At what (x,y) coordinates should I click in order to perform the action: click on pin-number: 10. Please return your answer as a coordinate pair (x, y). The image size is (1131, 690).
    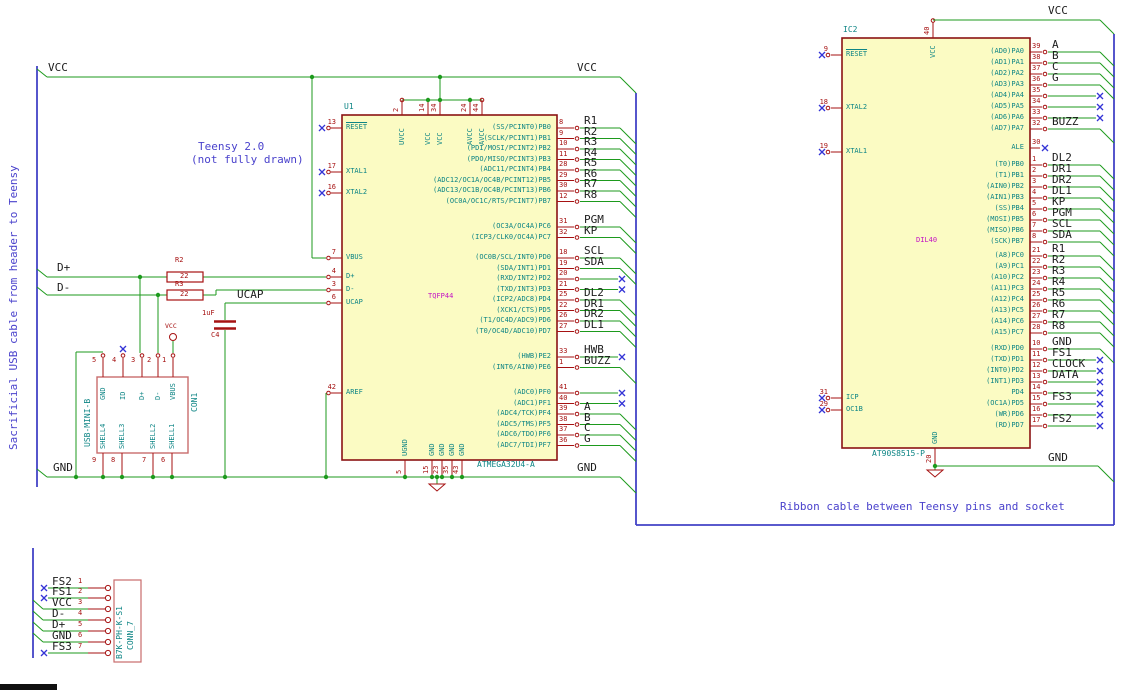
    Looking at the image, I should click on (563, 143).